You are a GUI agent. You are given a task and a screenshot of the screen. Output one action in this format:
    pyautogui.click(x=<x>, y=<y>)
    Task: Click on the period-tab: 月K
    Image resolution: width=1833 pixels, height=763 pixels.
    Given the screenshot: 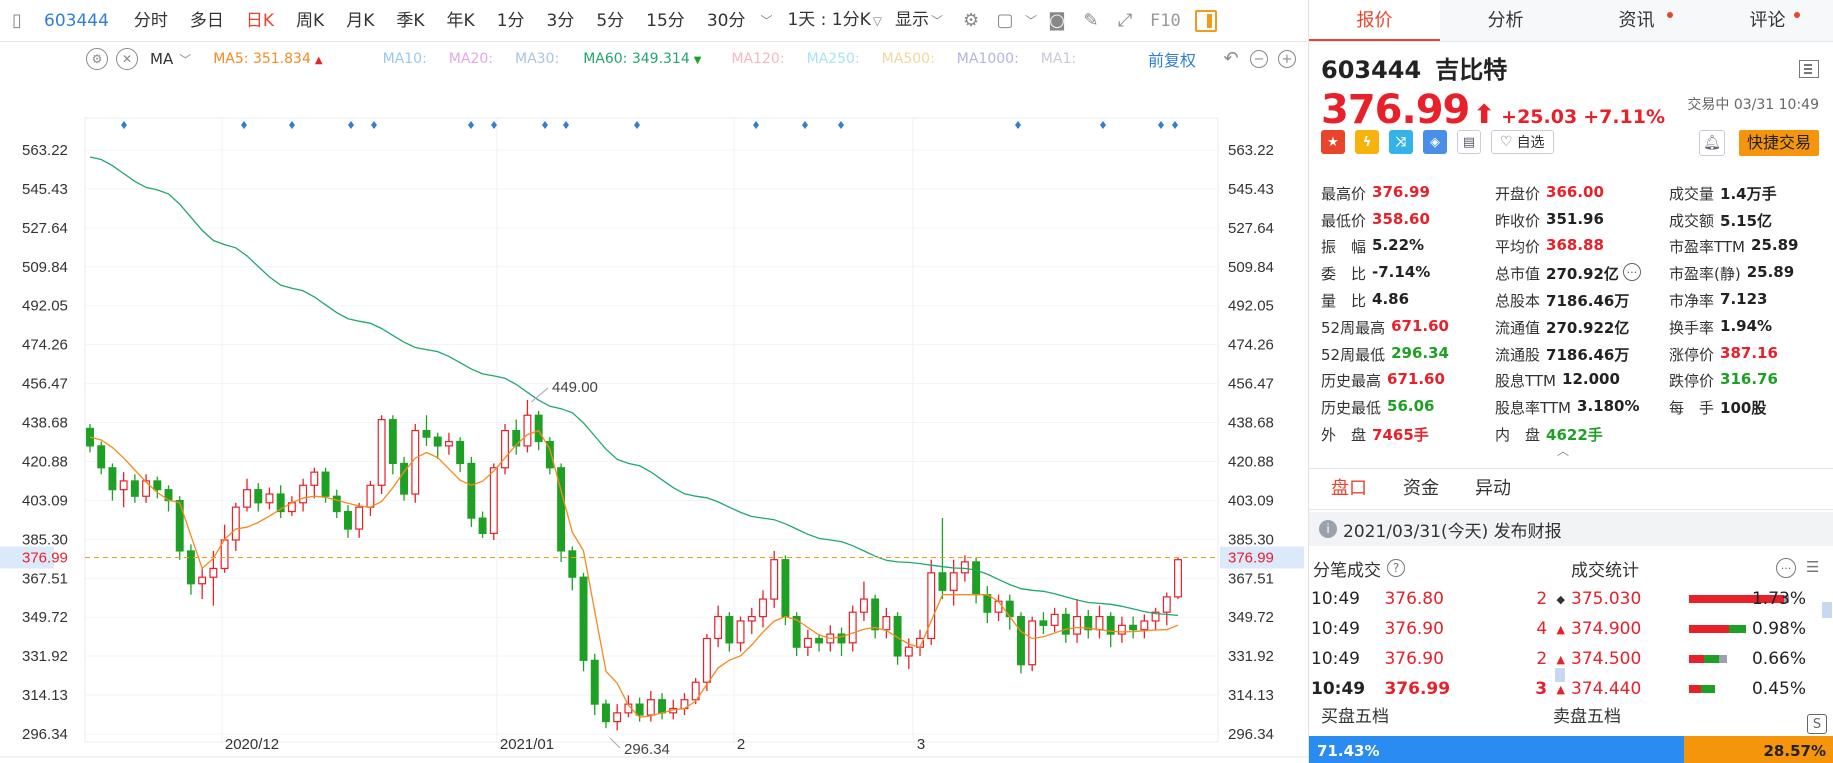 What is the action you would take?
    pyautogui.click(x=360, y=21)
    